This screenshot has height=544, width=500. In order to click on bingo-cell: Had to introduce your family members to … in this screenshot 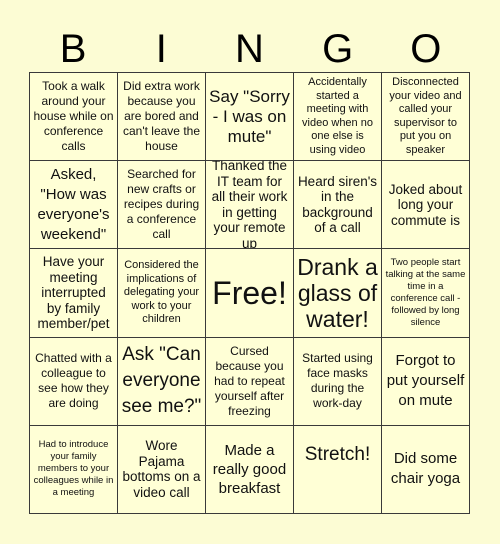, I will do `click(73, 469)`.